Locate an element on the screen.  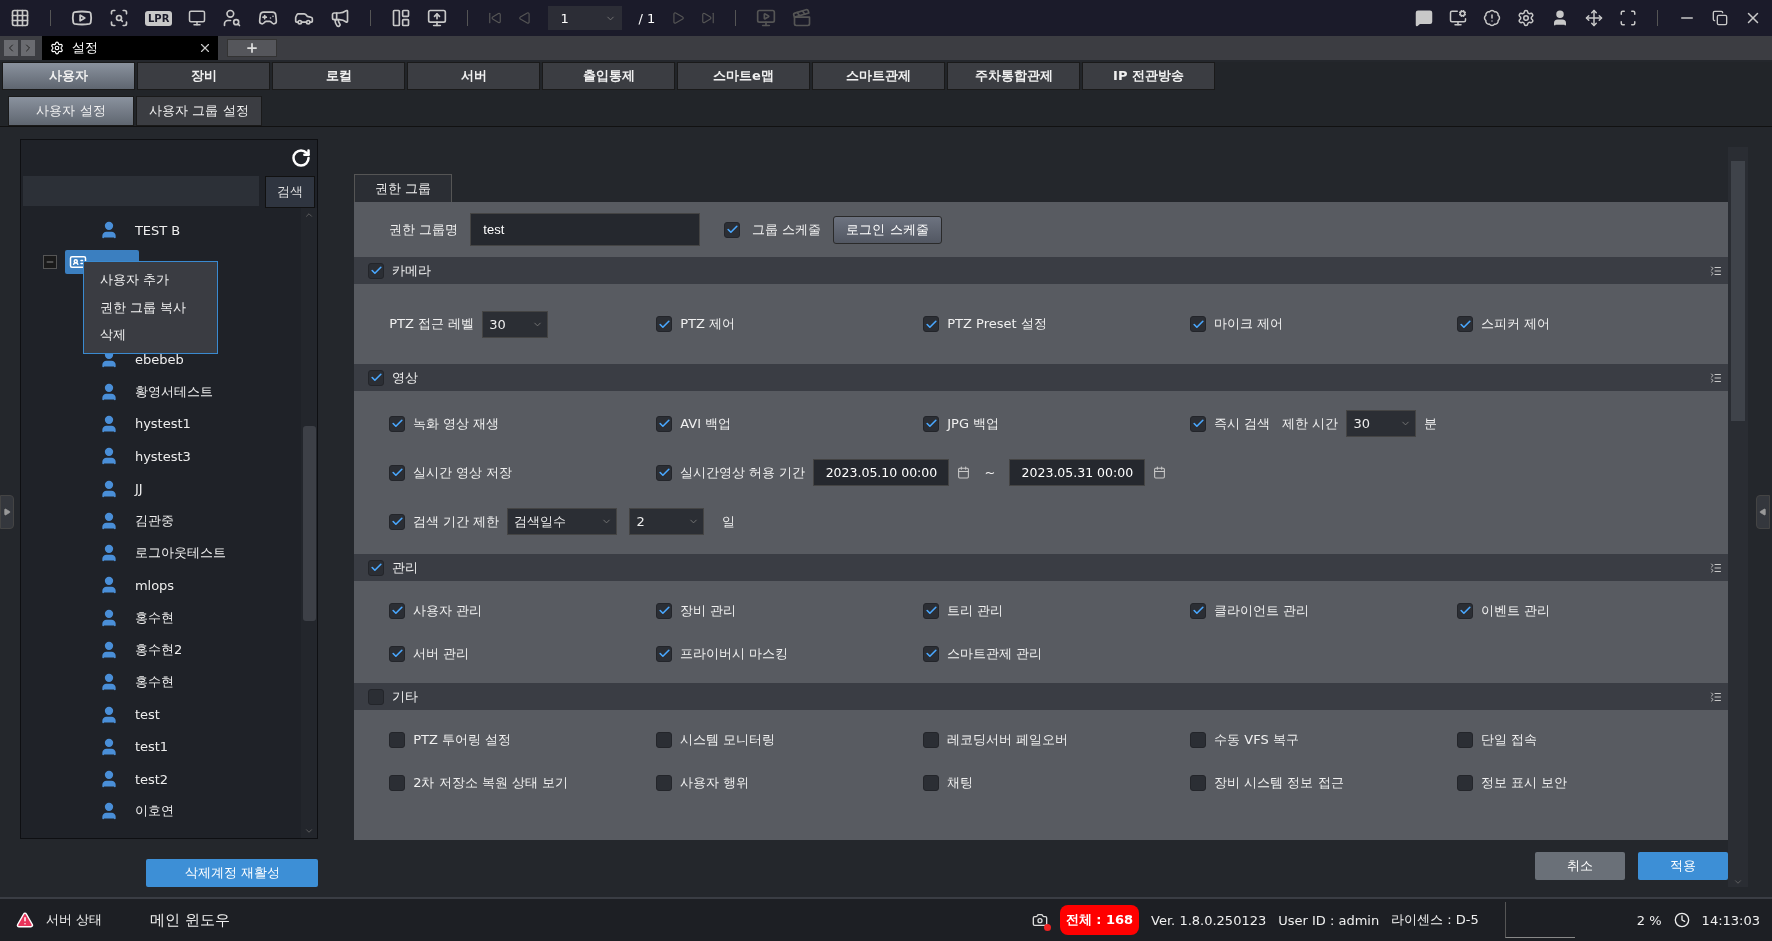
search-field is located at coordinates (141, 191).